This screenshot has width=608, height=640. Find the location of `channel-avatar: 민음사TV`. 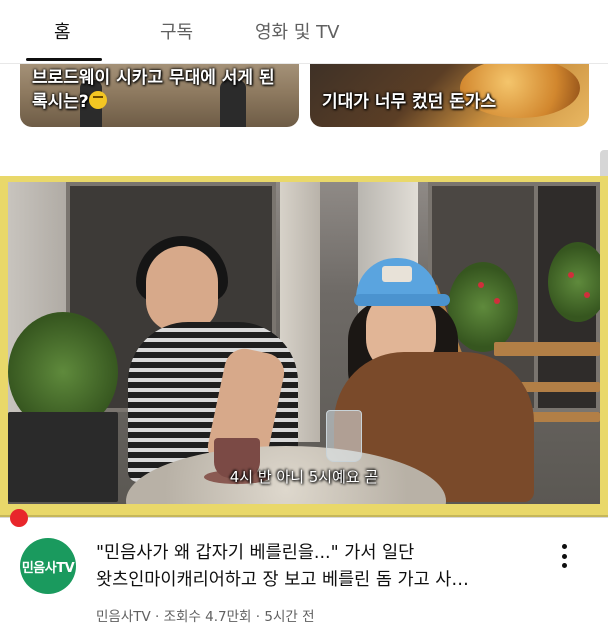

channel-avatar: 민음사TV is located at coordinates (48, 566).